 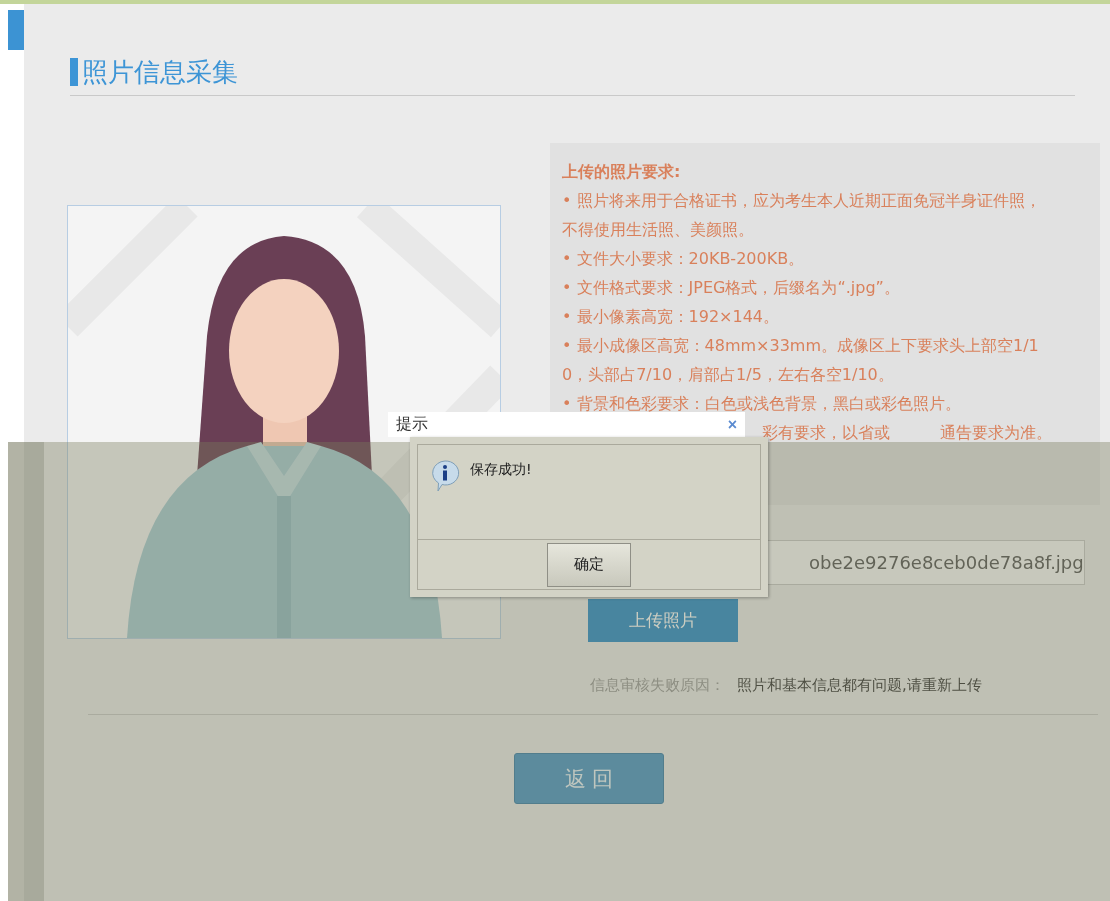 What do you see at coordinates (801, 360) in the screenshot?
I see `requirement-item: • 最小成像区高宽：48mm×33mm。成像区上下要求头上部空1/10，头部占7/10，肩部占1/5，左右各空1/10。` at bounding box center [801, 360].